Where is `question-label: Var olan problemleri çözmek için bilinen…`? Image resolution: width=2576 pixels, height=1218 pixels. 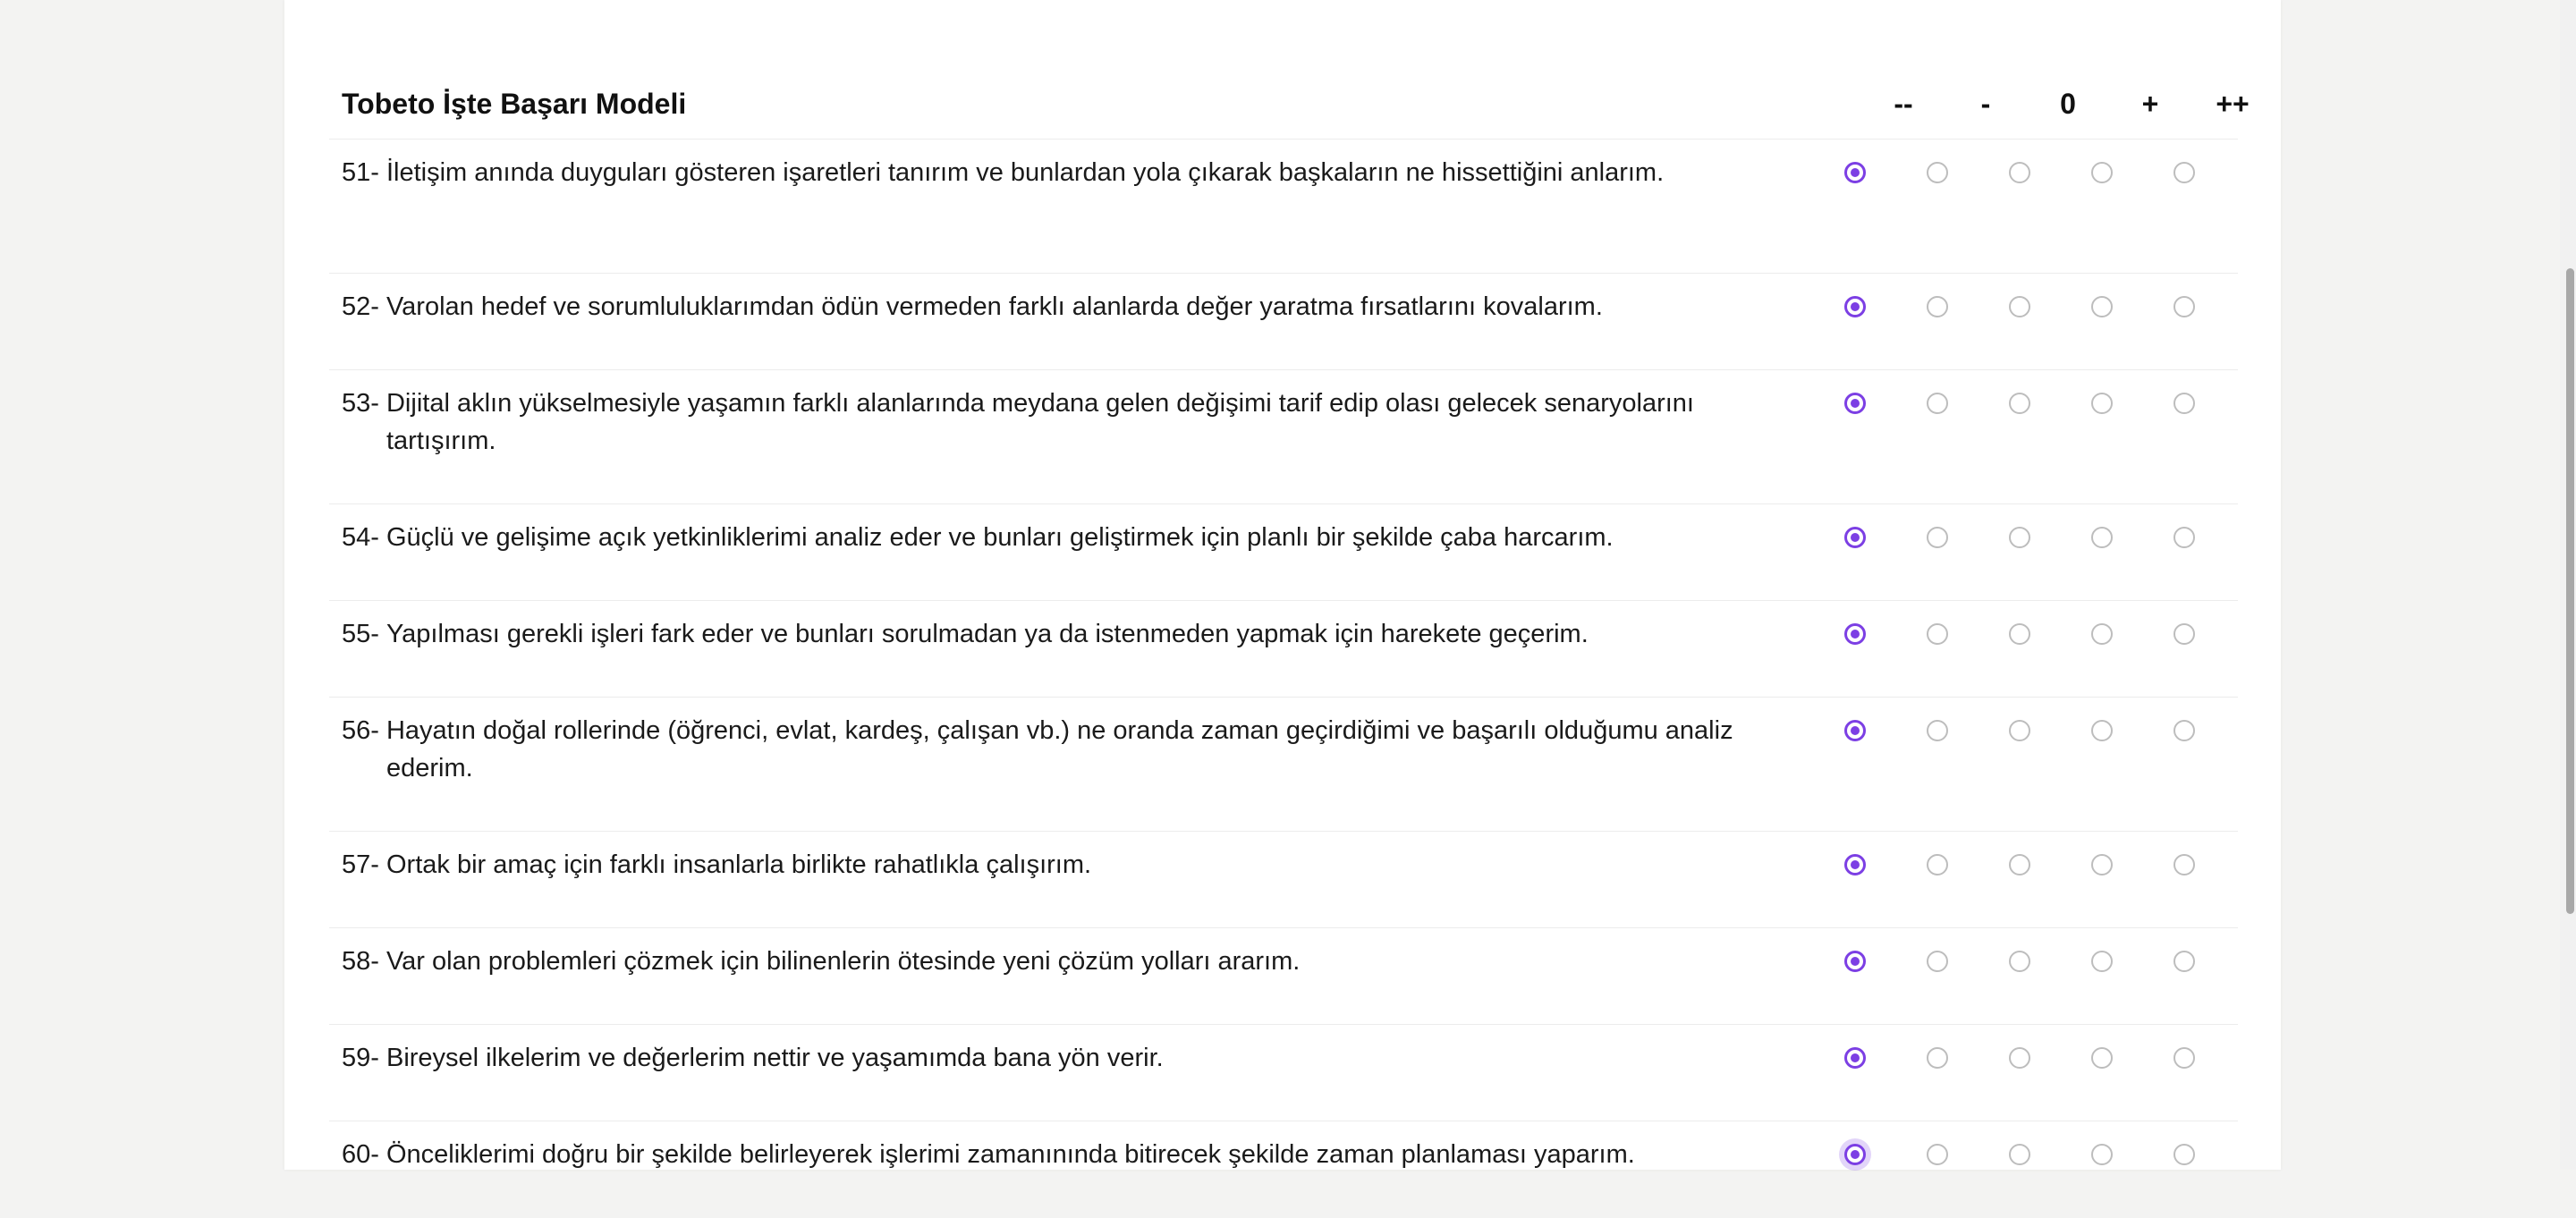 question-label: Var olan problemleri çözmek için bilinen… is located at coordinates (843, 962).